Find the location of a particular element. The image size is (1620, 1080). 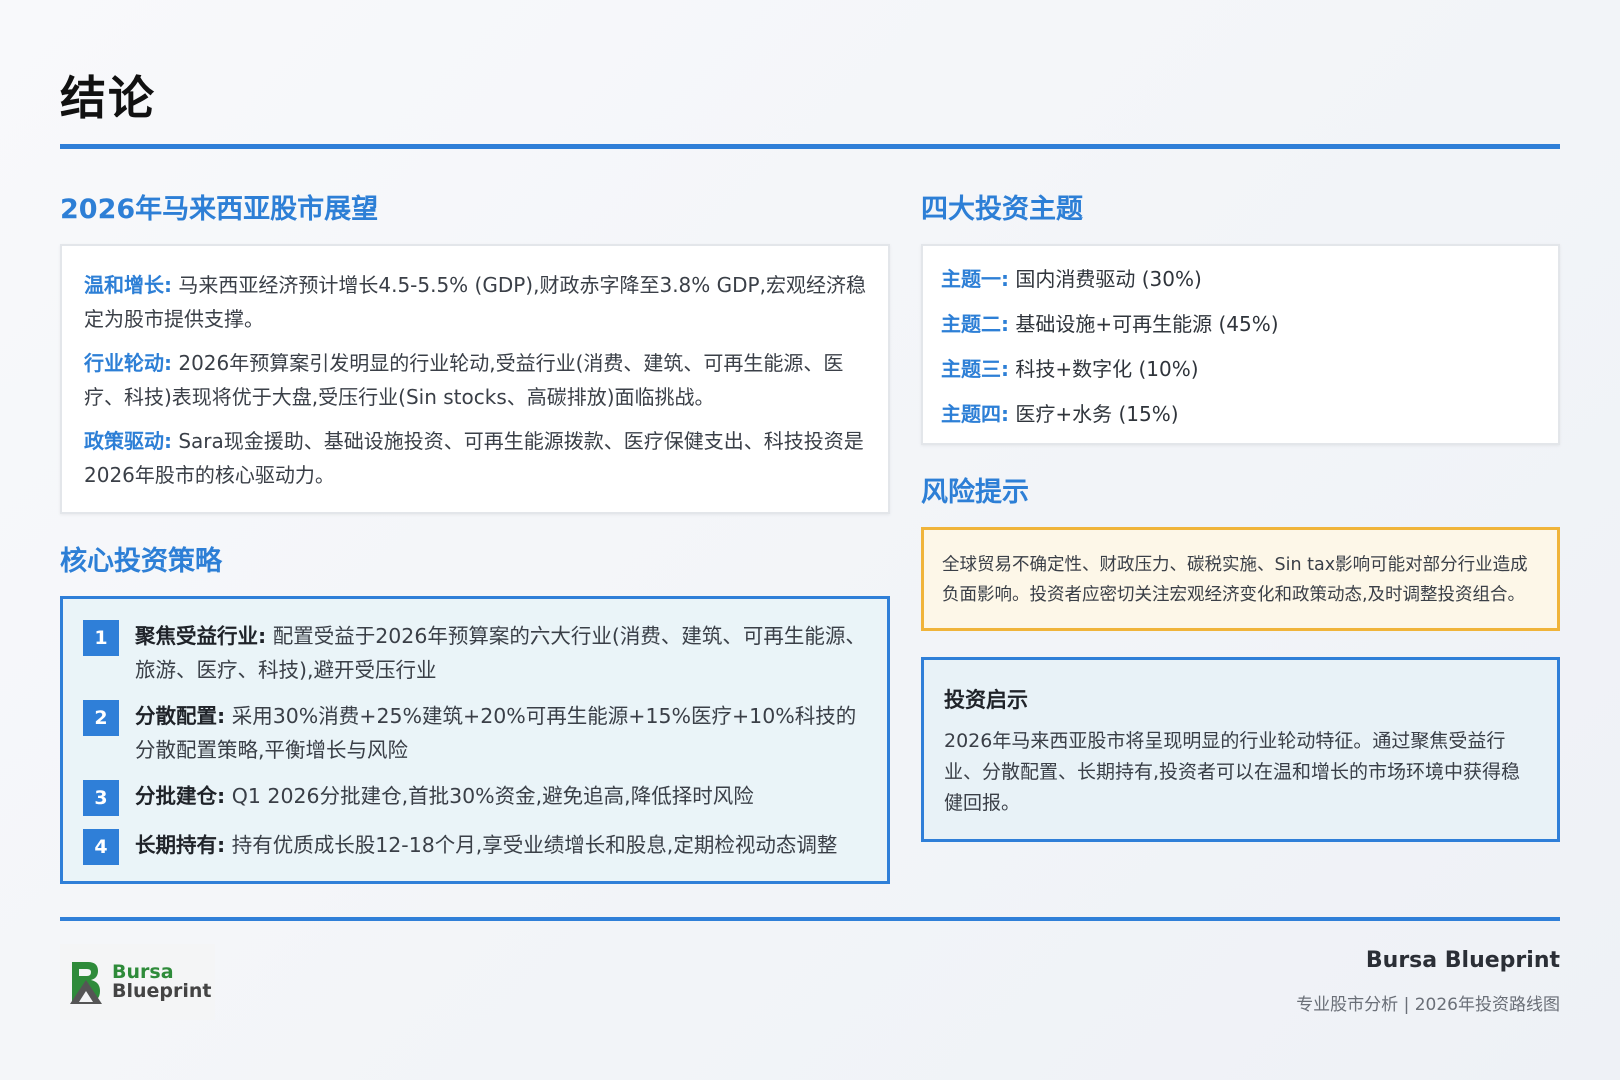

footer-divider is located at coordinates (810, 919).